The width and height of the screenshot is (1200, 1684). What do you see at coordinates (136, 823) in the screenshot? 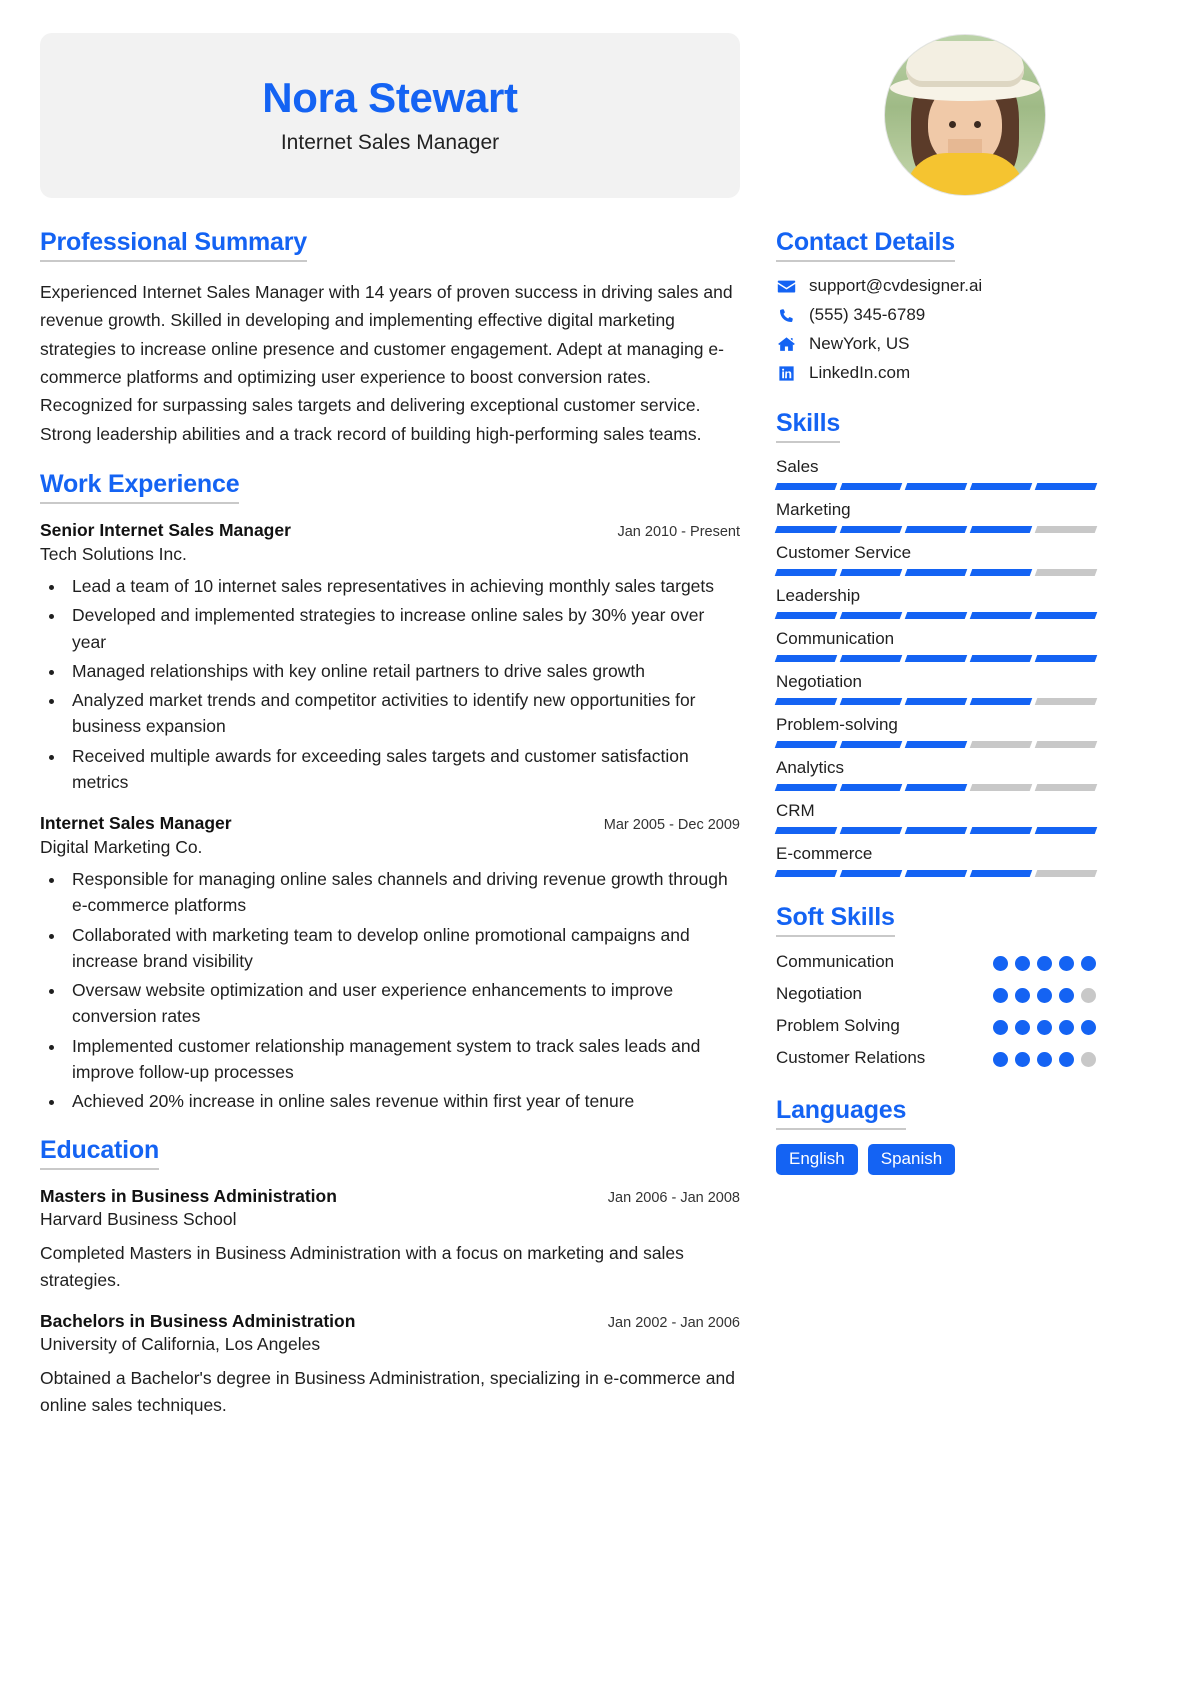
I see `job-role: Internet Sales Manager` at bounding box center [136, 823].